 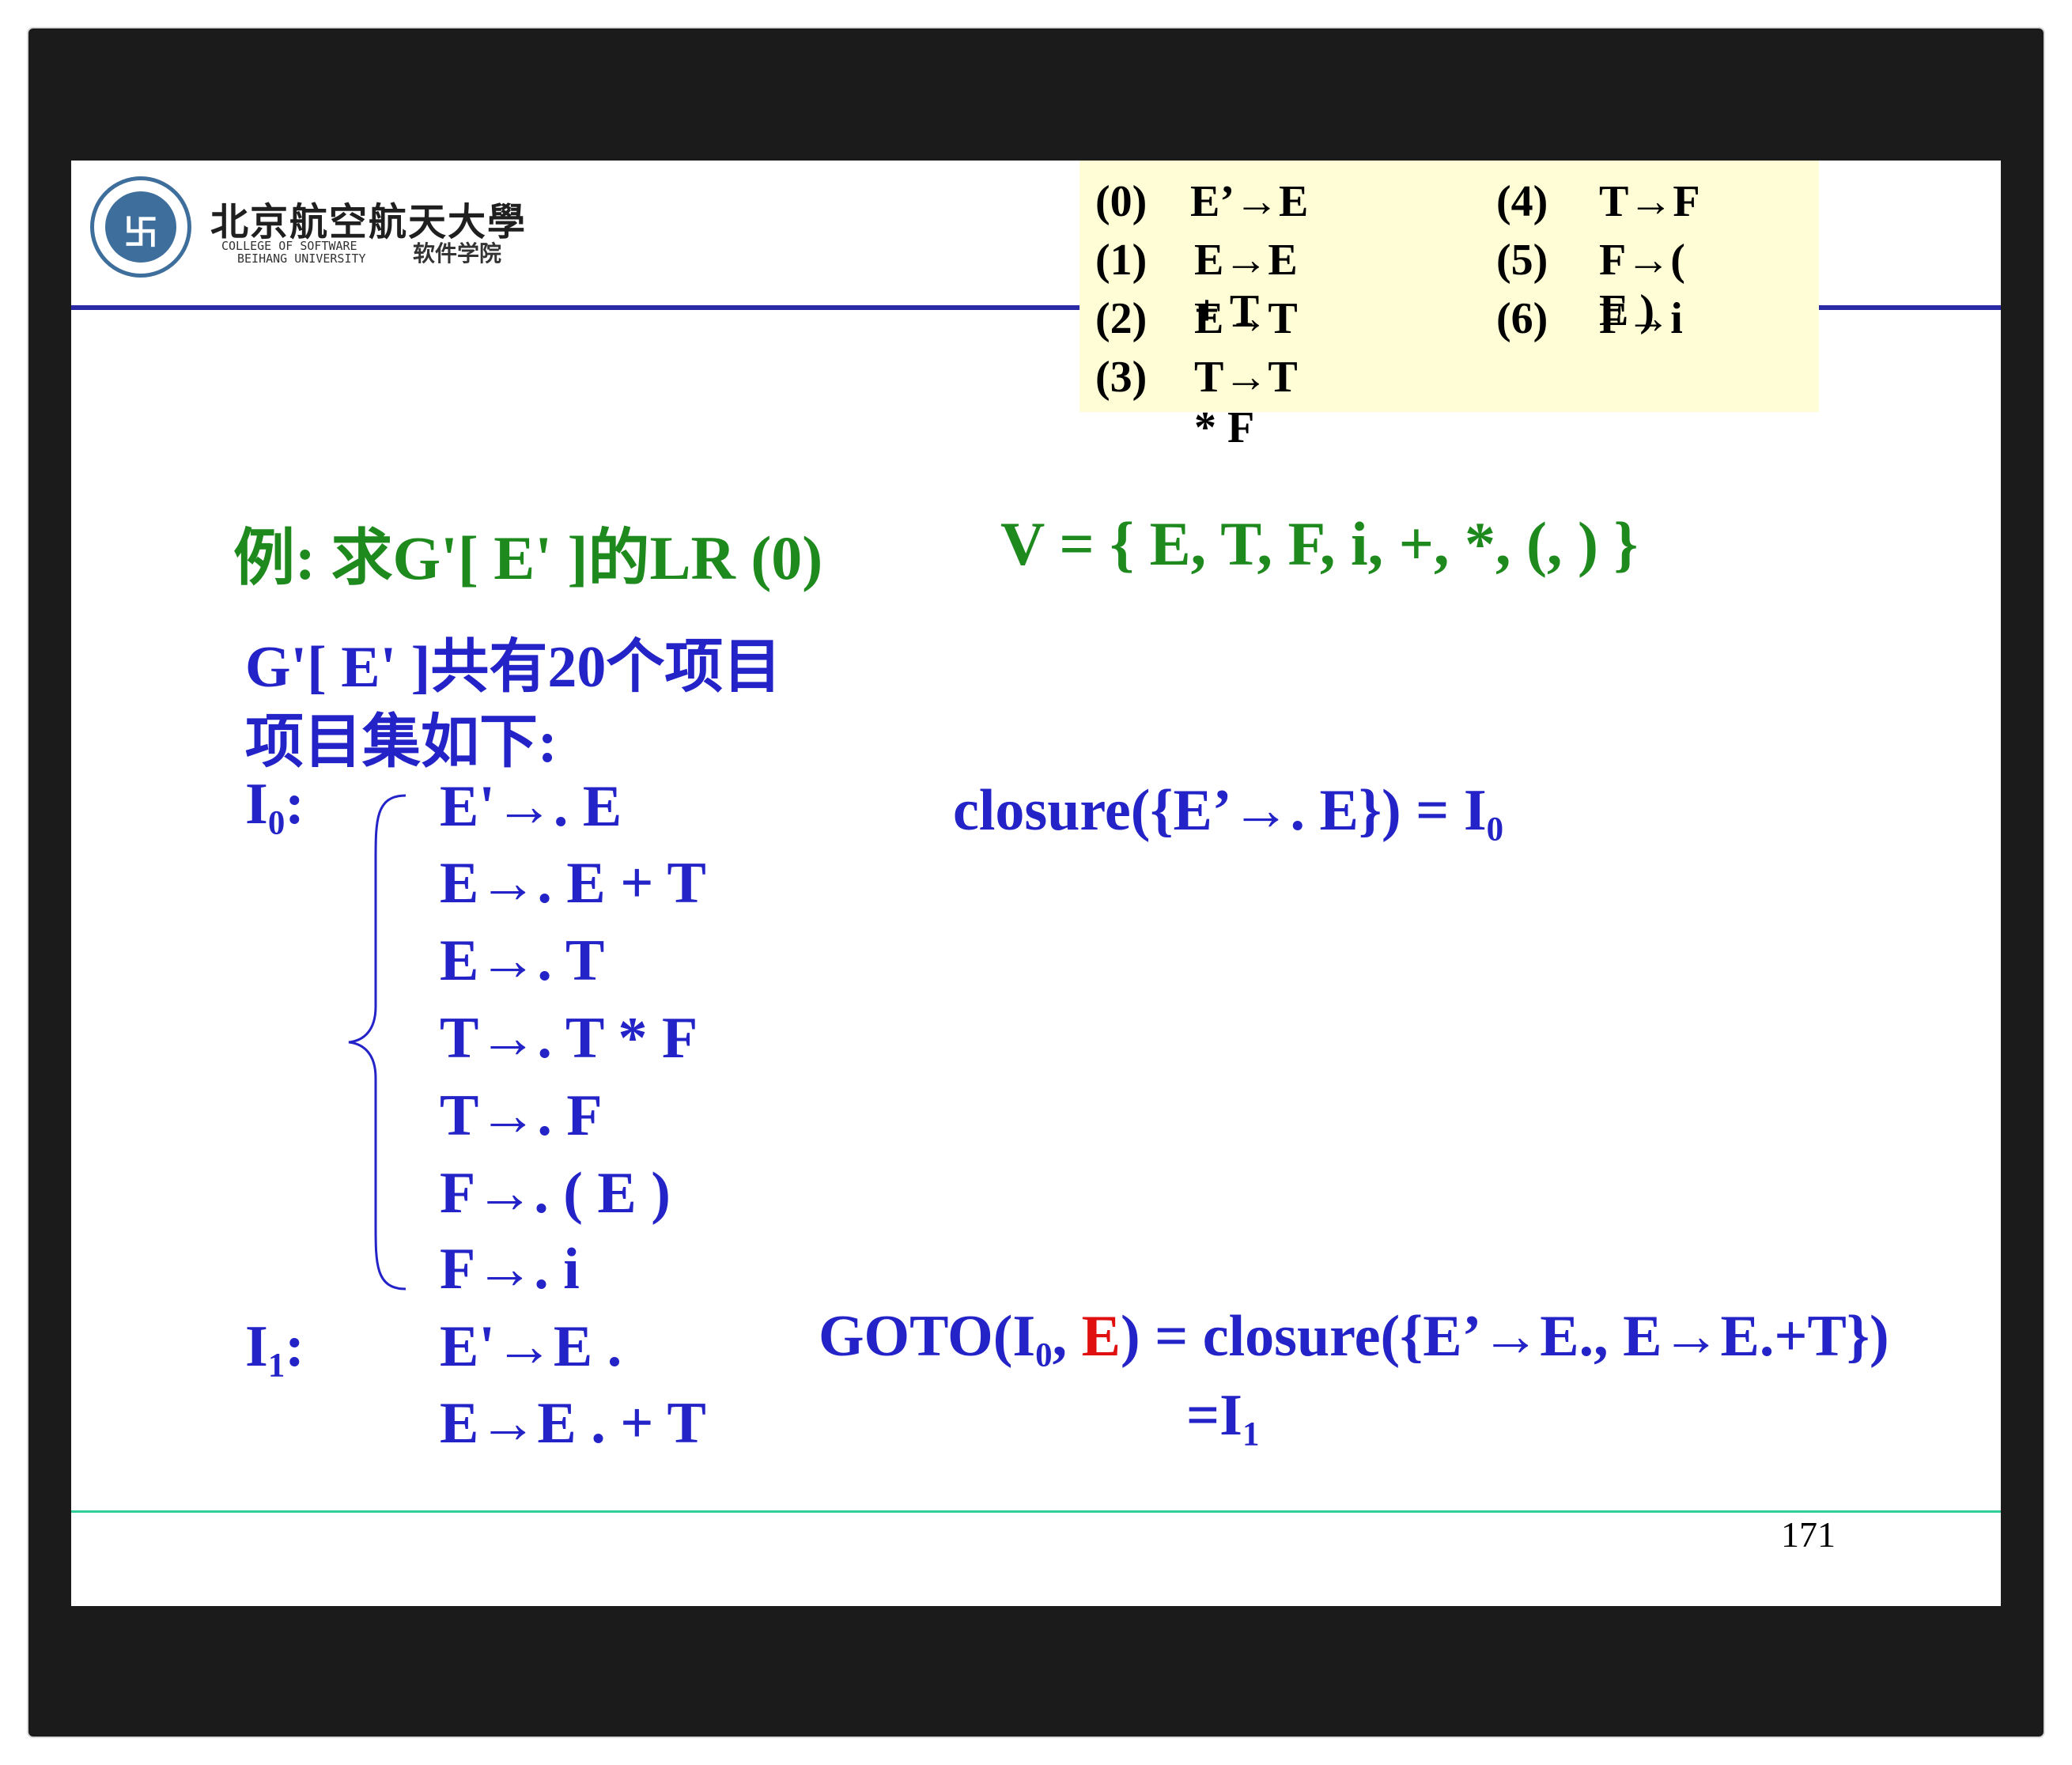 What do you see at coordinates (575, 307) in the screenshot?
I see `header-divider-left` at bounding box center [575, 307].